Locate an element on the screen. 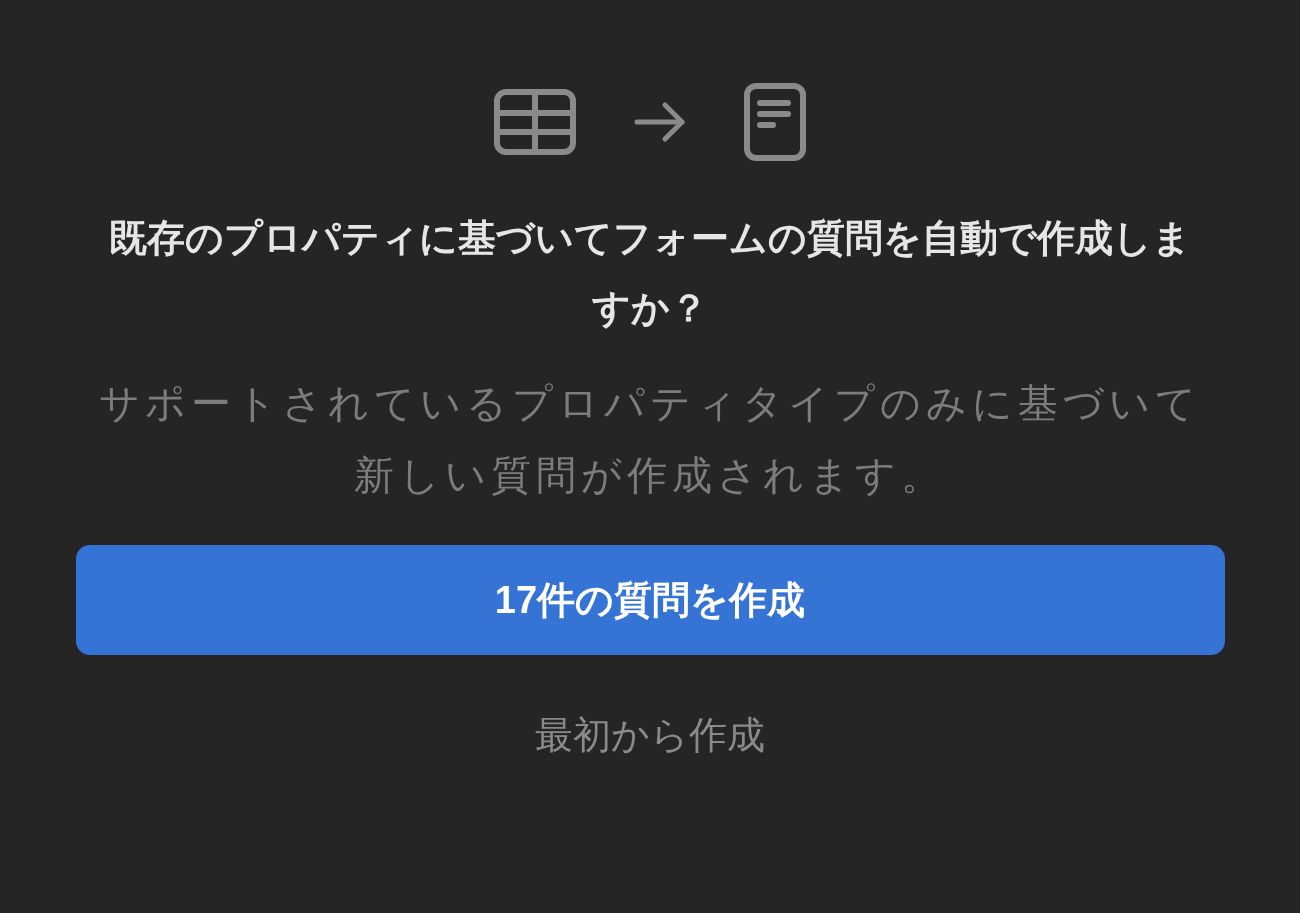 The width and height of the screenshot is (1300, 913). table-icon is located at coordinates (535, 122).